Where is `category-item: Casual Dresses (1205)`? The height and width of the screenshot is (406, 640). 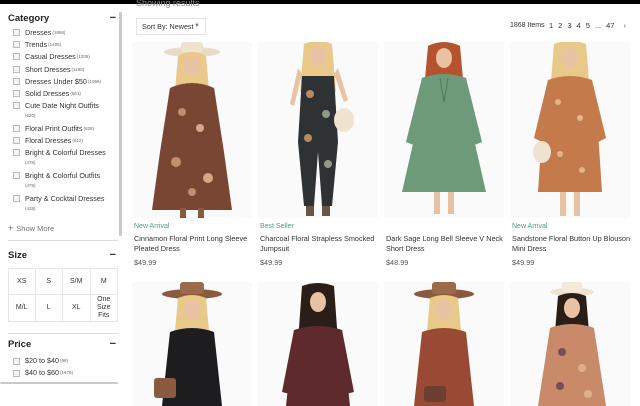 category-item: Casual Dresses (1205) is located at coordinates (51, 56).